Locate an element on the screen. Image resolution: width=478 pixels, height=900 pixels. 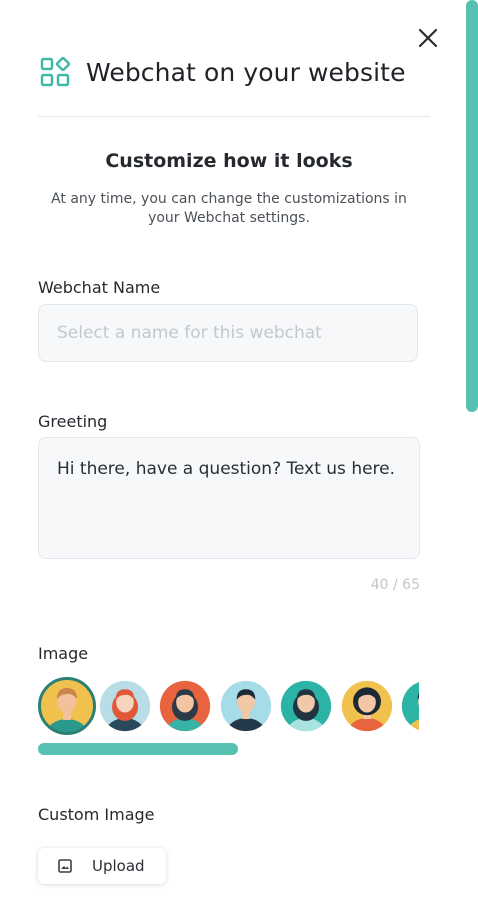
custom-image-label: Custom Image is located at coordinates (96, 814).